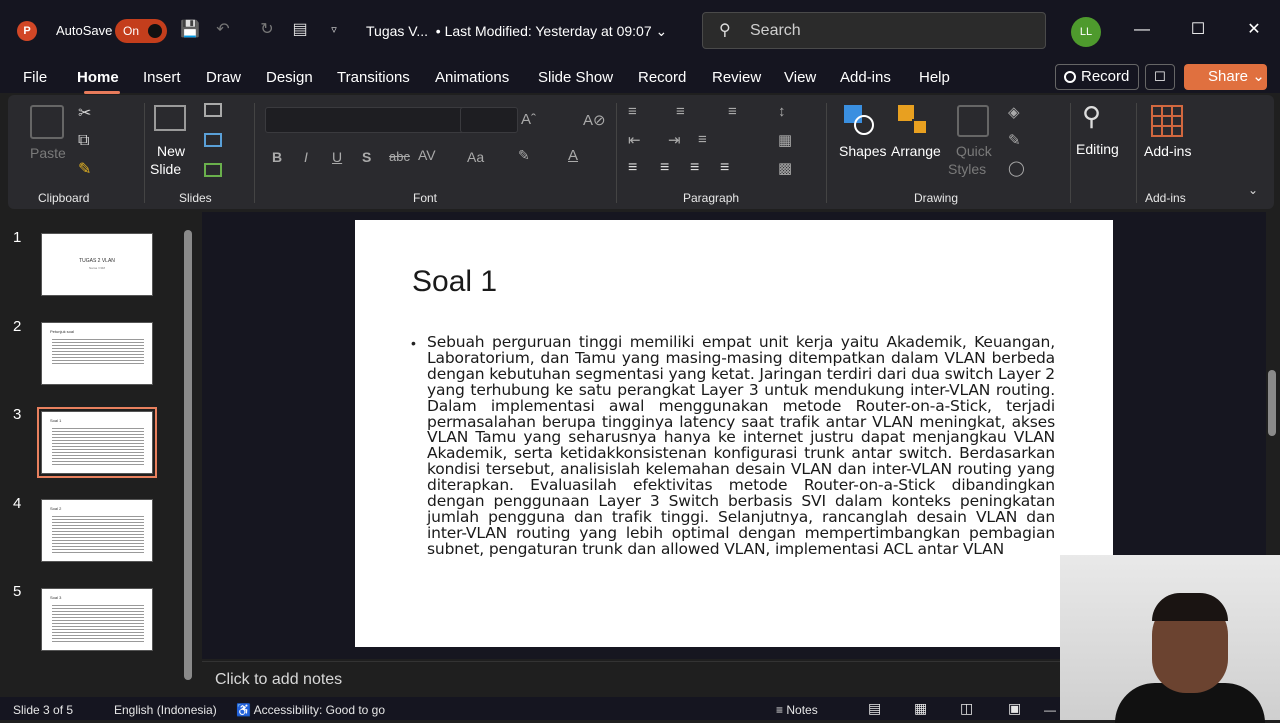 This screenshot has width=1280, height=723. Describe the element at coordinates (1167, 151) in the screenshot. I see `add-ins-label: Add-ins` at that location.